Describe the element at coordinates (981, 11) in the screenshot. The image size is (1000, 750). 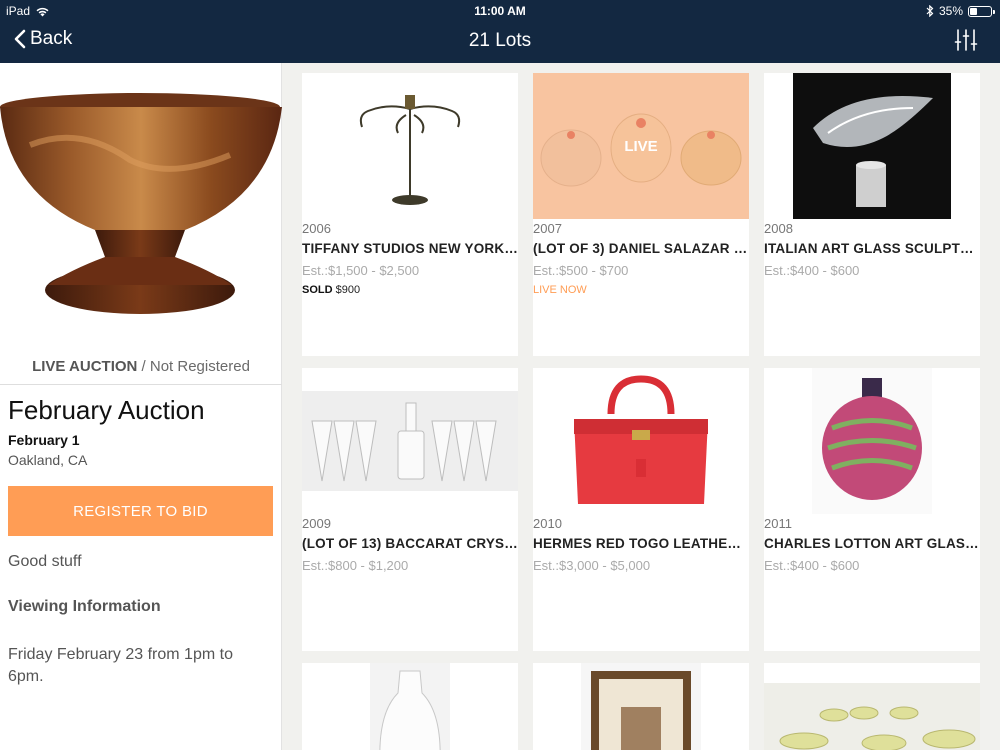
I see `battery-icon` at that location.